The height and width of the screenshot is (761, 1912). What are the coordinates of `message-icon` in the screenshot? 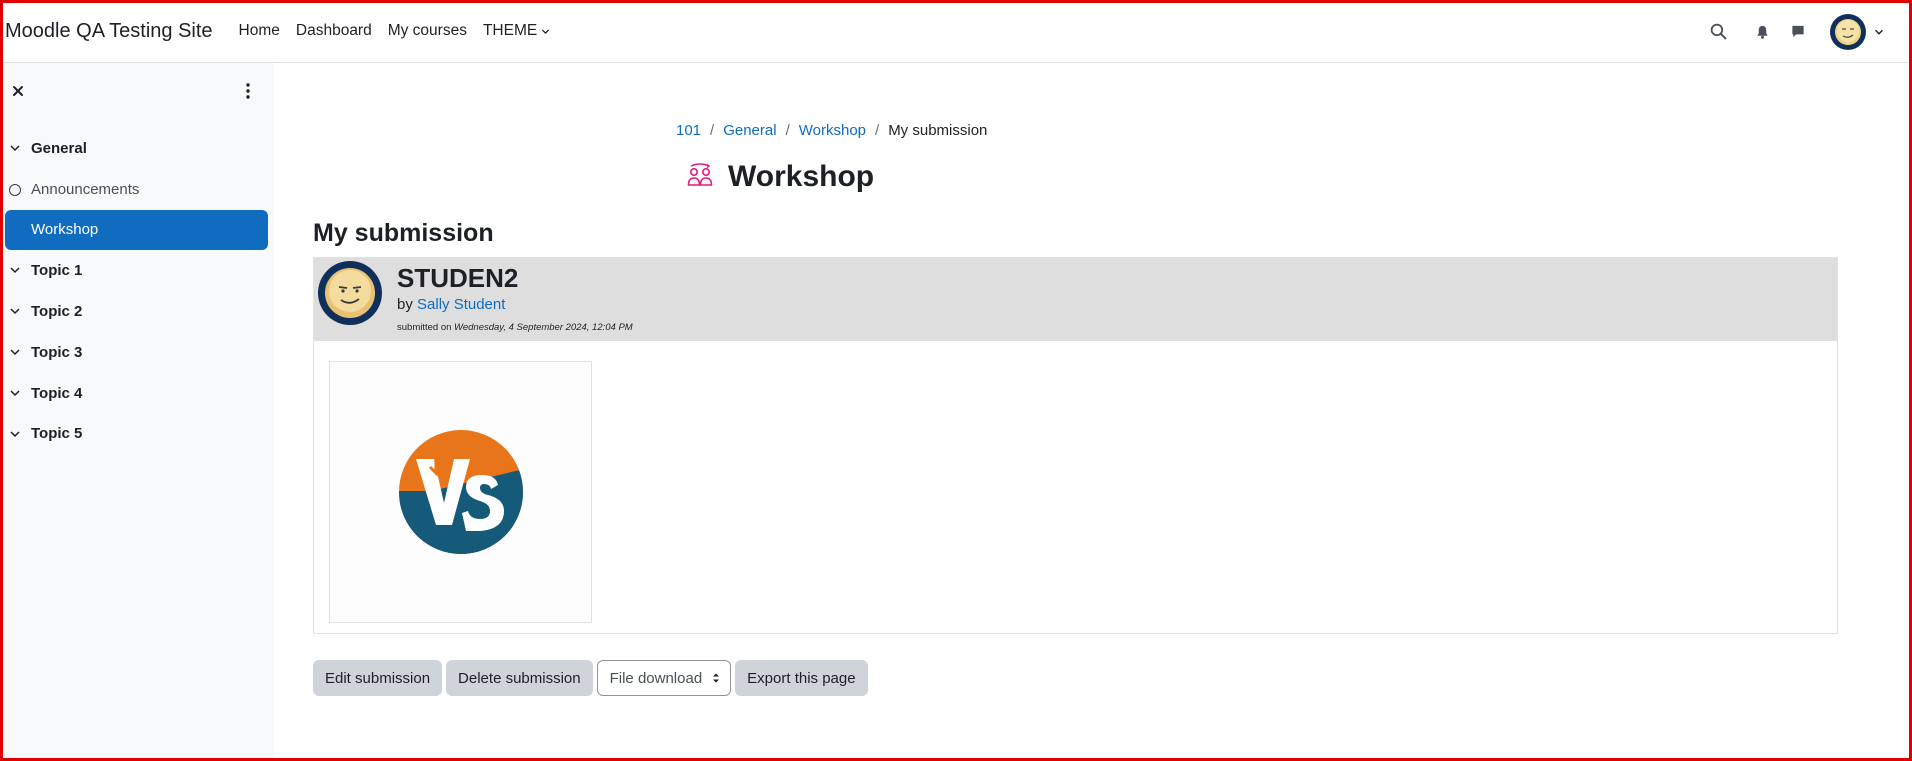 It's located at (1798, 31).